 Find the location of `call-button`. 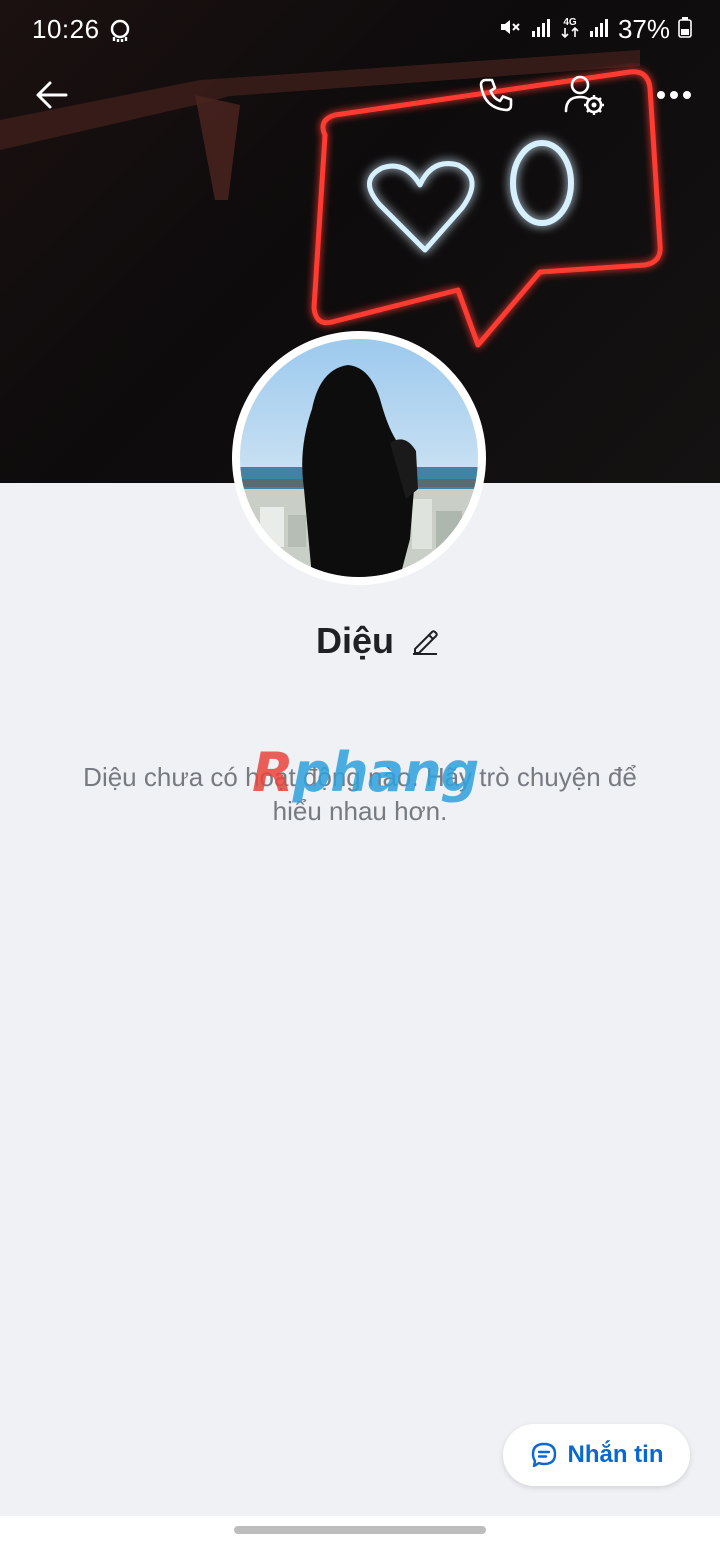

call-button is located at coordinates (496, 95).